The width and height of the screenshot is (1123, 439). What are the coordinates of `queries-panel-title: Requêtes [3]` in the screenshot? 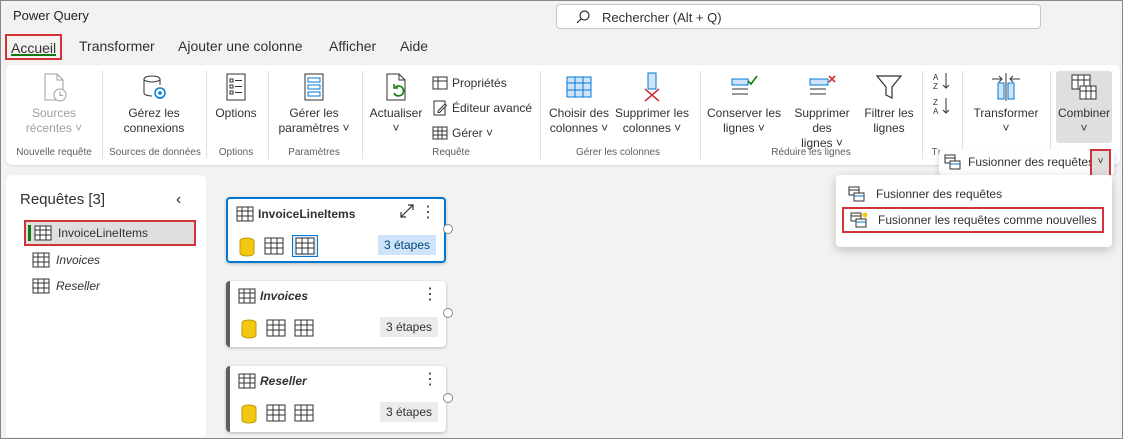 It's located at (63, 199).